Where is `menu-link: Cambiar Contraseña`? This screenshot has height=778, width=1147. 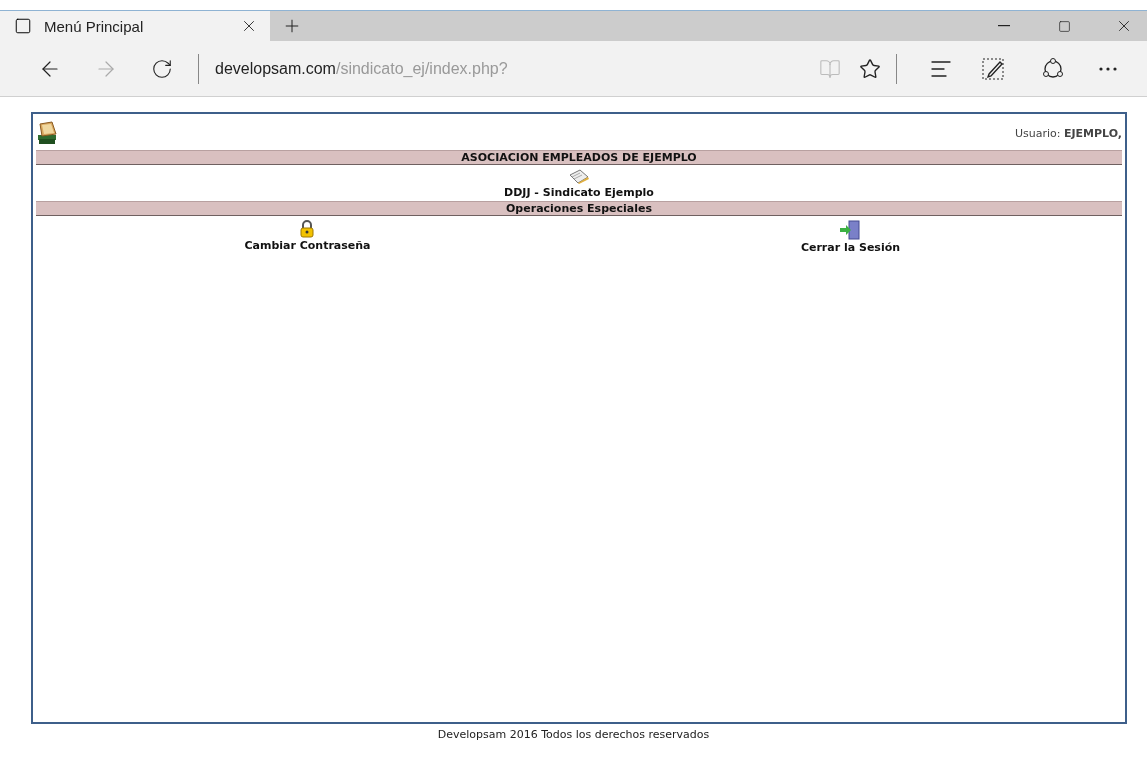
menu-link: Cambiar Contraseña is located at coordinates (307, 237).